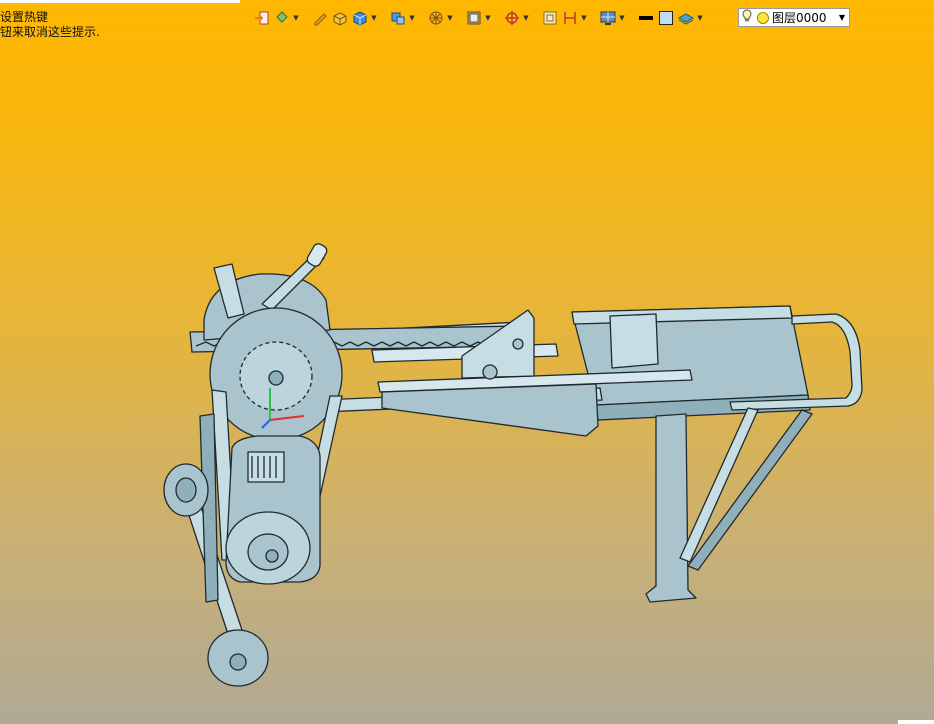  What do you see at coordinates (272, 556) in the screenshot?
I see `motor-shaft` at bounding box center [272, 556].